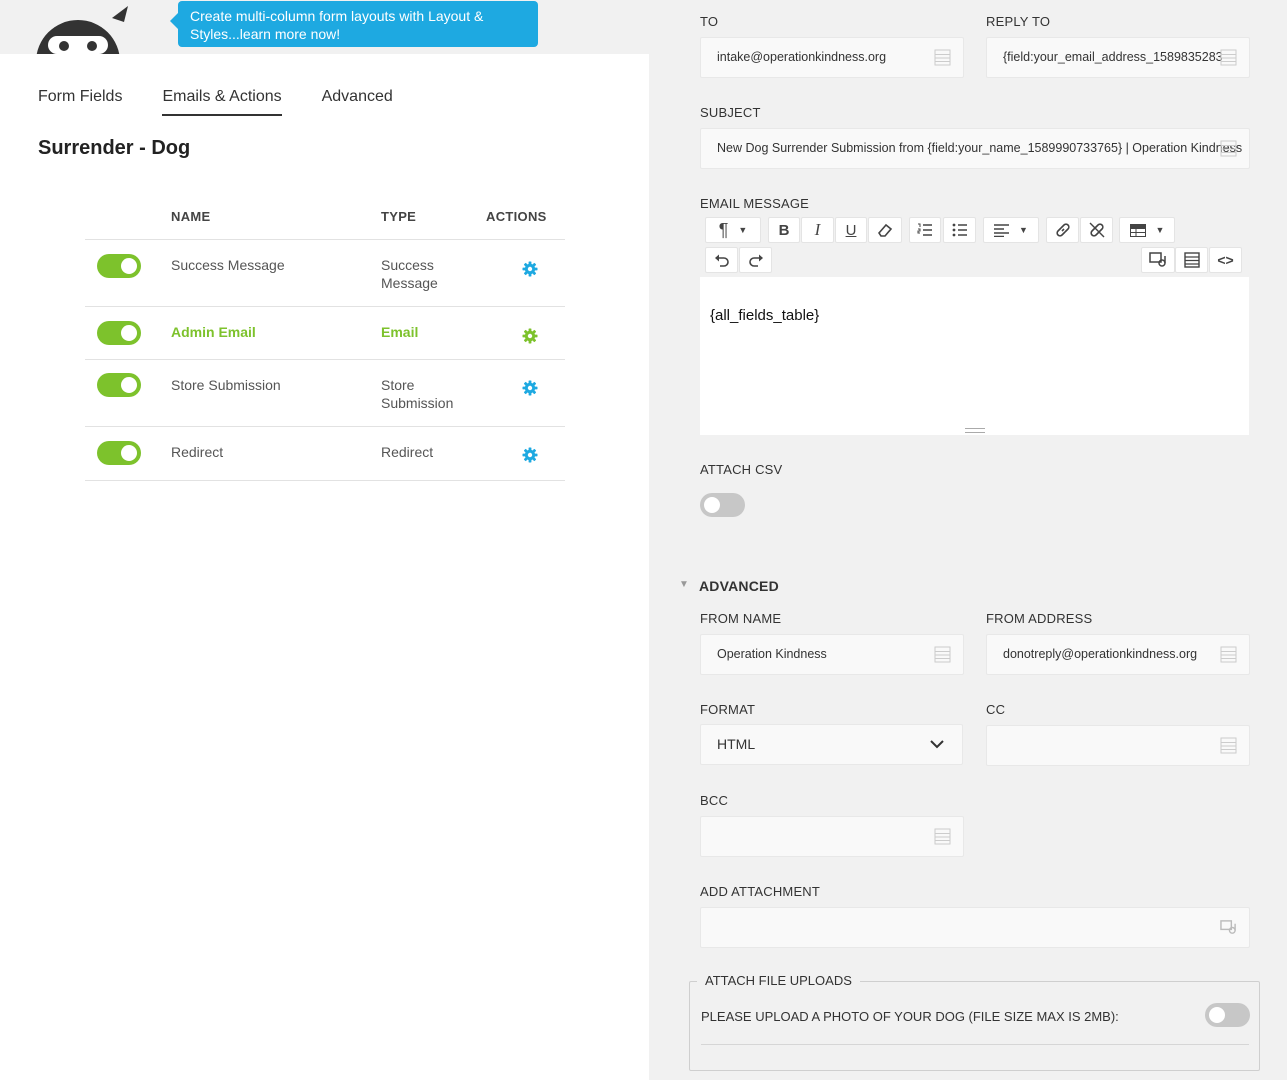 Image resolution: width=1287 pixels, height=1080 pixels. I want to click on format-value: HTML, so click(736, 744).